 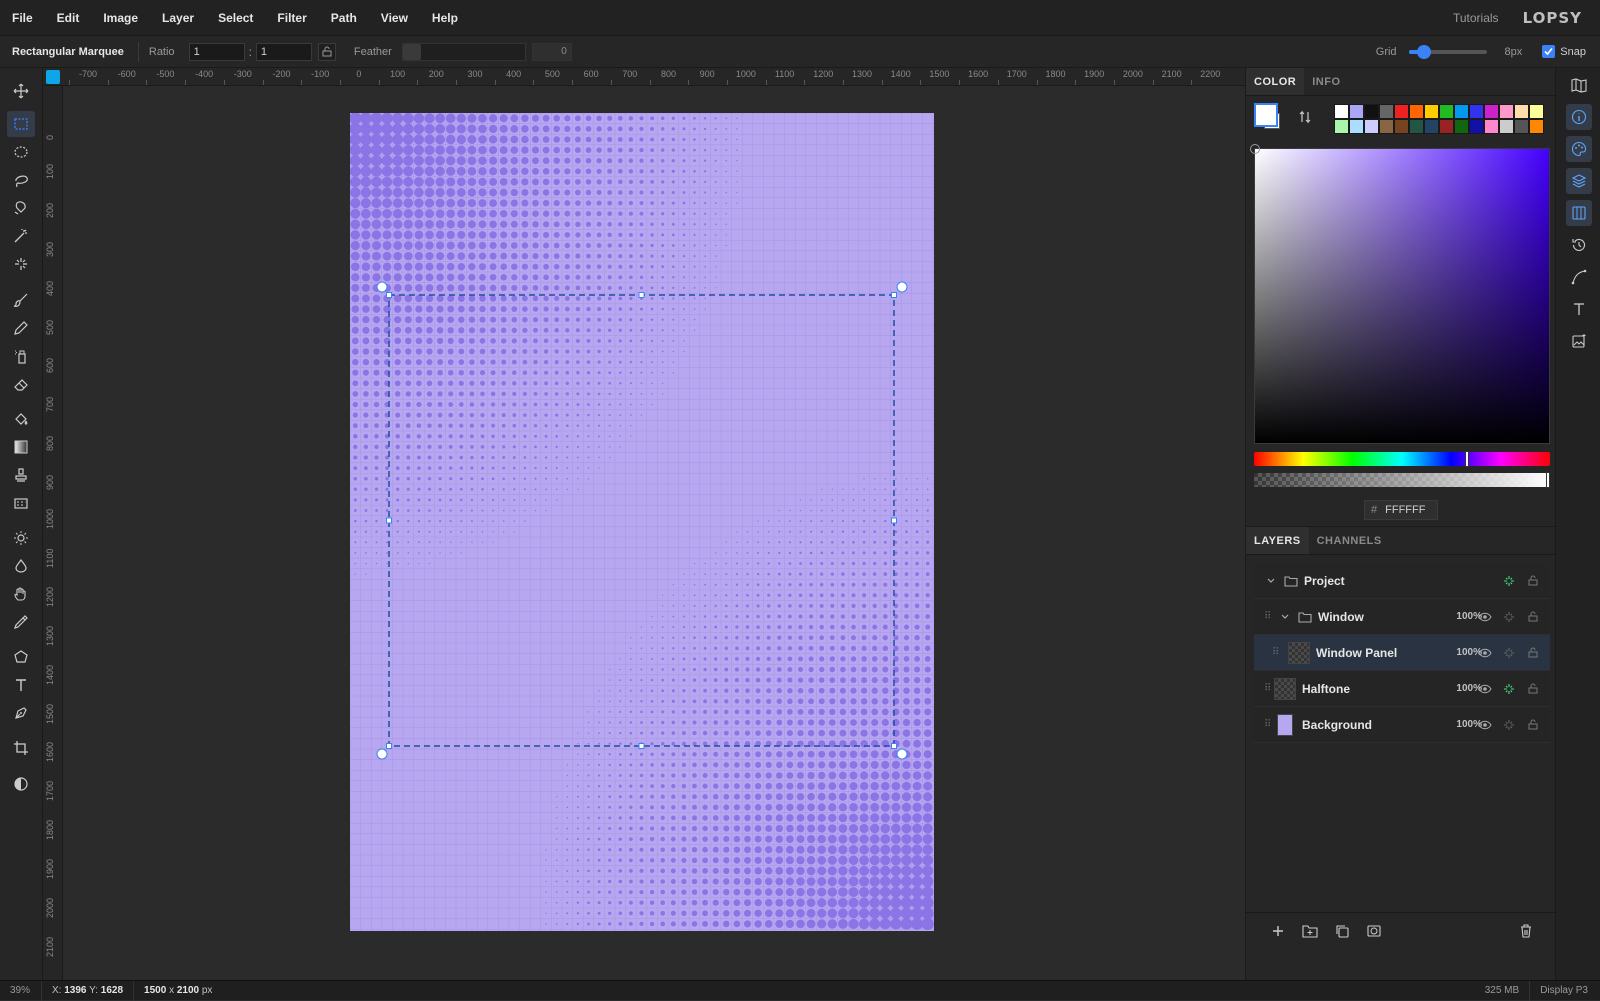 I want to click on shape-tool, so click(x=21, y=657).